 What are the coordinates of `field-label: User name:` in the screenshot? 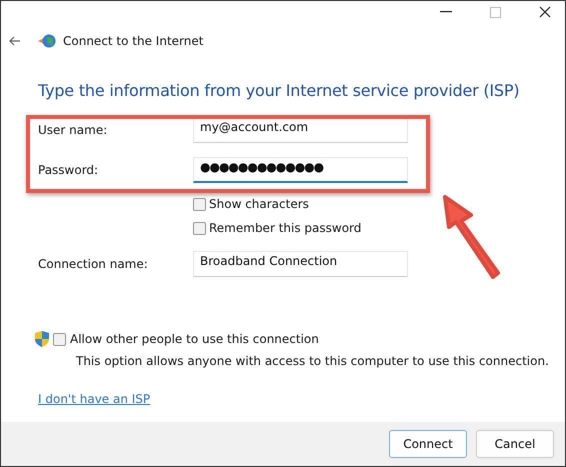 It's located at (73, 130).